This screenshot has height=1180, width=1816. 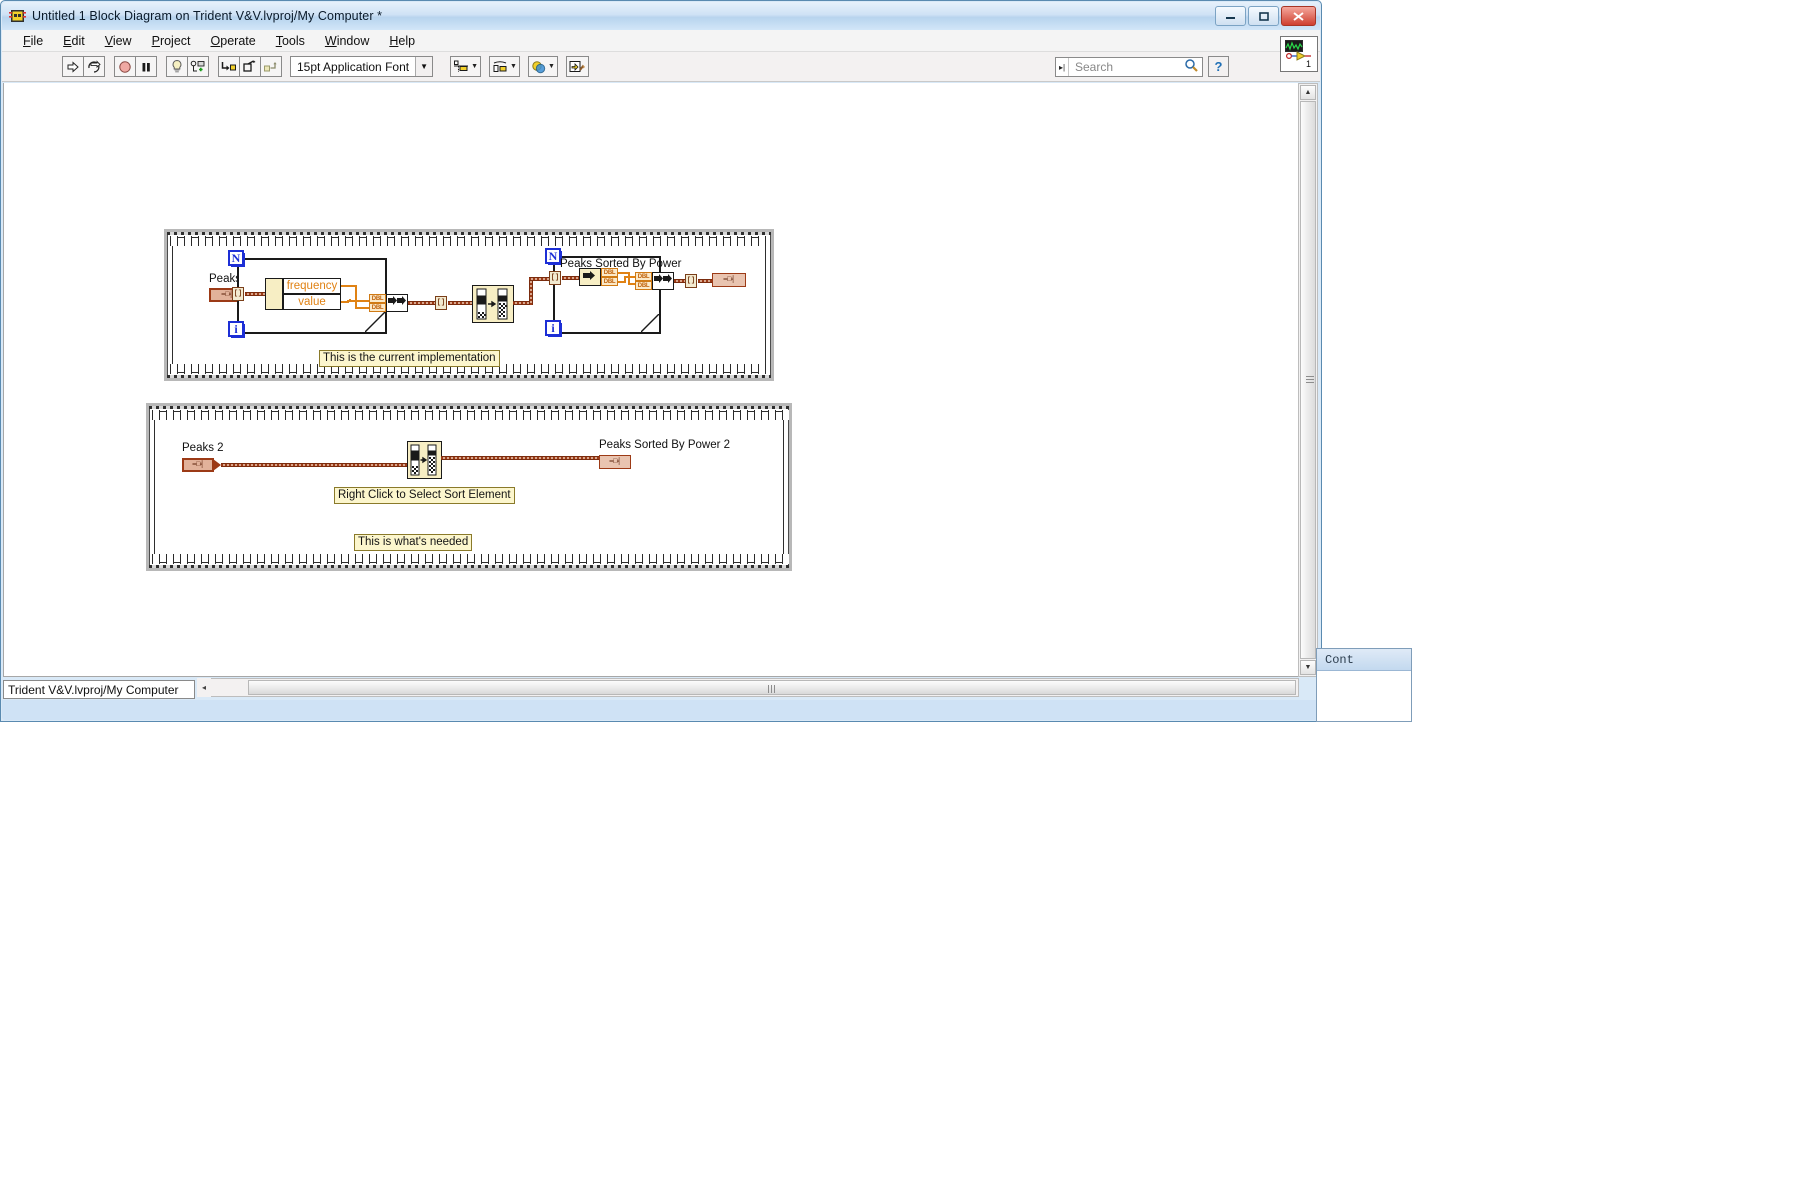 What do you see at coordinates (493, 304) in the screenshot?
I see `sort-1d-array-node` at bounding box center [493, 304].